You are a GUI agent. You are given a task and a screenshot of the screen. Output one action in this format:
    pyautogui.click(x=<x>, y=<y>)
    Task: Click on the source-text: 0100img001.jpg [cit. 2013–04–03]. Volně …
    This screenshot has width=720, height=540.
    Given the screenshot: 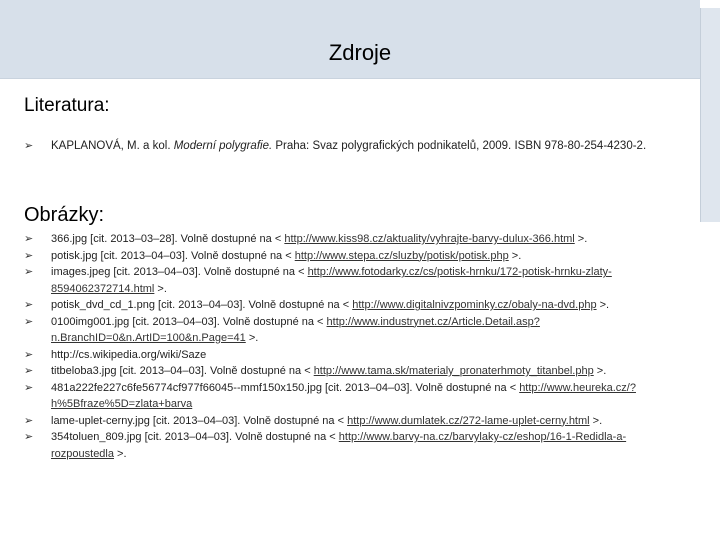 What is the action you would take?
    pyautogui.click(x=189, y=321)
    